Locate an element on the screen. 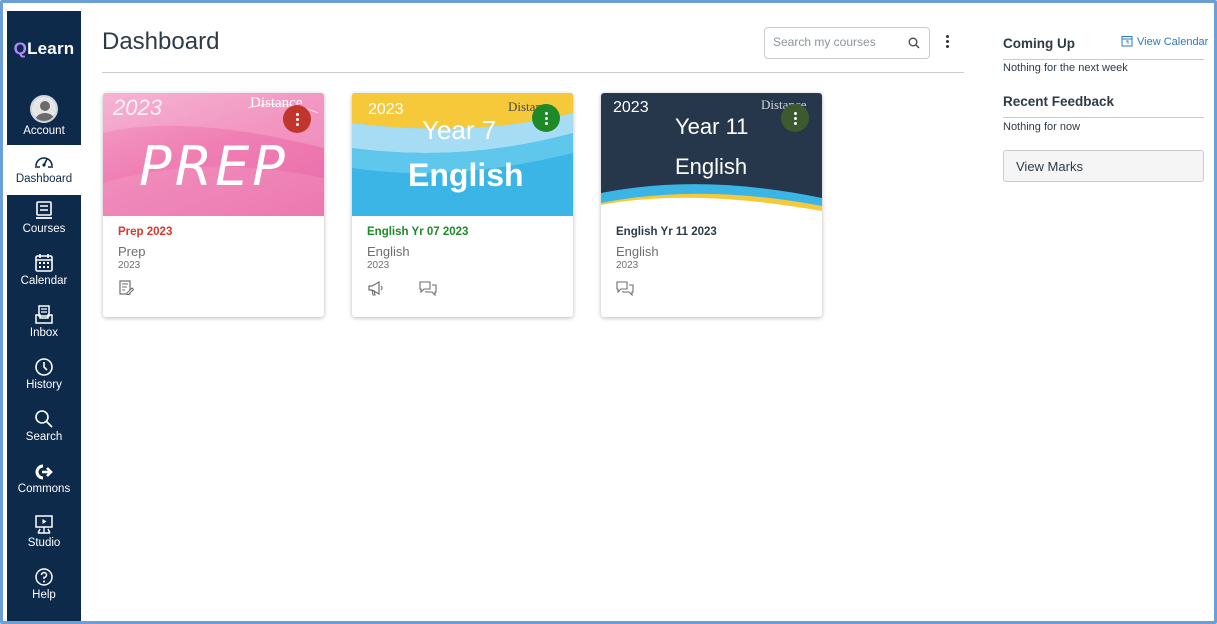 This screenshot has height=624, width=1217. hero-title-line1: Year 7 is located at coordinates (459, 130).